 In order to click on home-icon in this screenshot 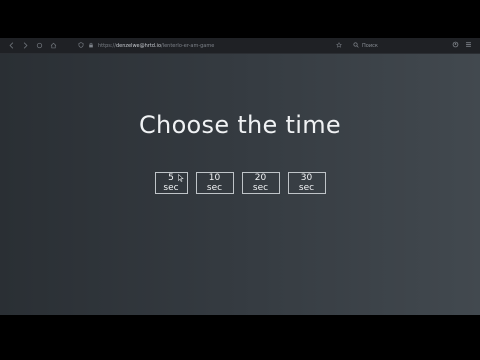, I will do `click(53, 46)`.